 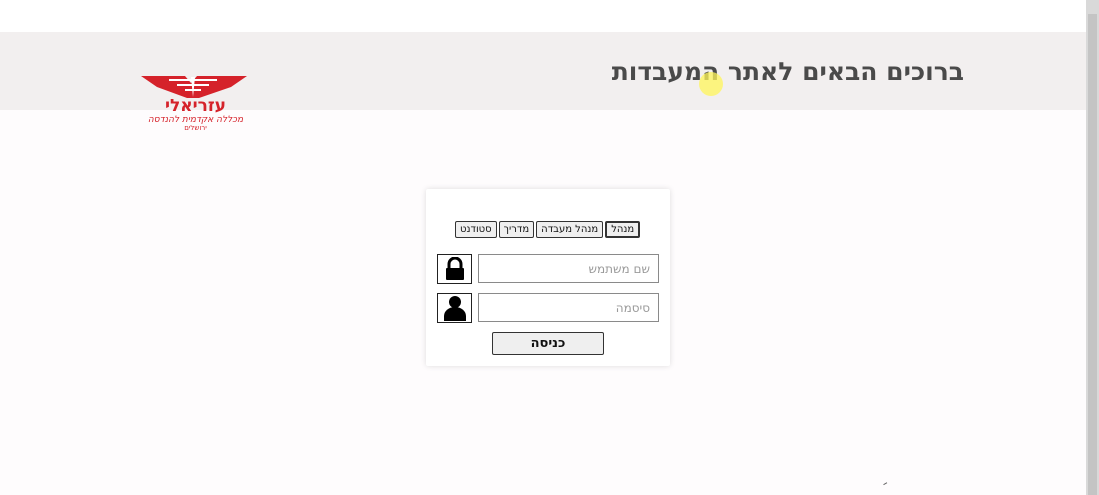 I want to click on username-input, so click(x=568, y=268).